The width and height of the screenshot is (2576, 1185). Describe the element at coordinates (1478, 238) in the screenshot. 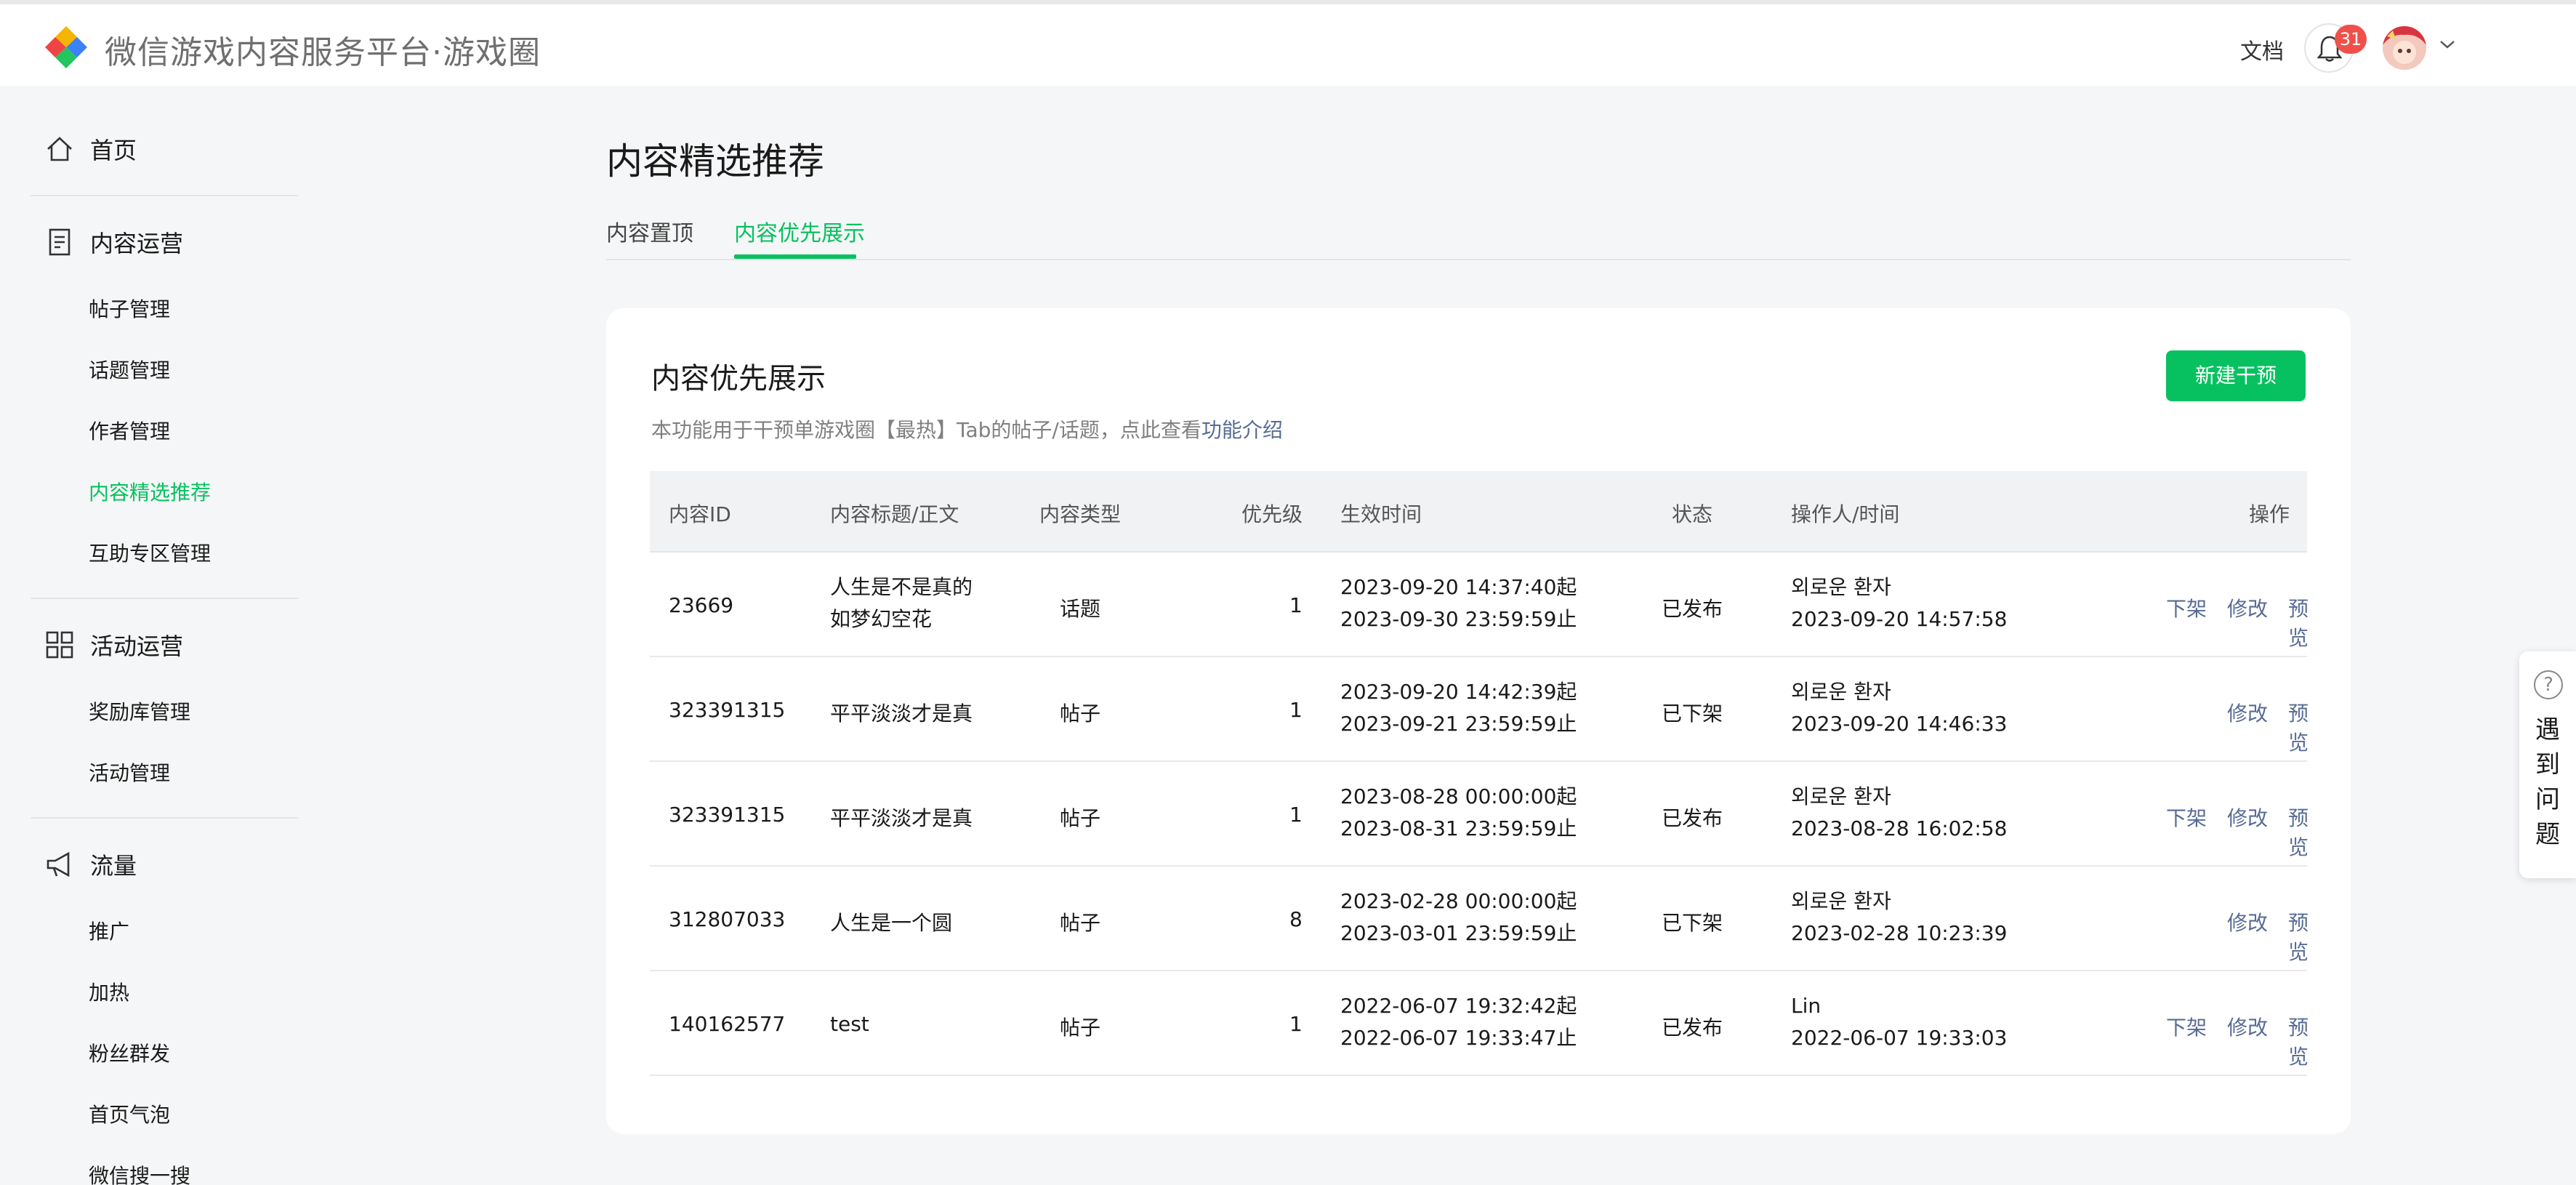

I see `tab-bar: 内容置顶 内容优先展示` at that location.